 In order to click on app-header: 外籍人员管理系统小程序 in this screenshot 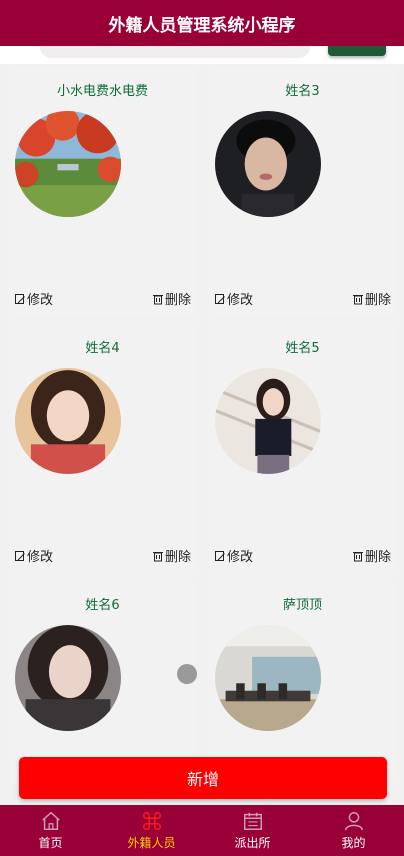, I will do `click(202, 23)`.